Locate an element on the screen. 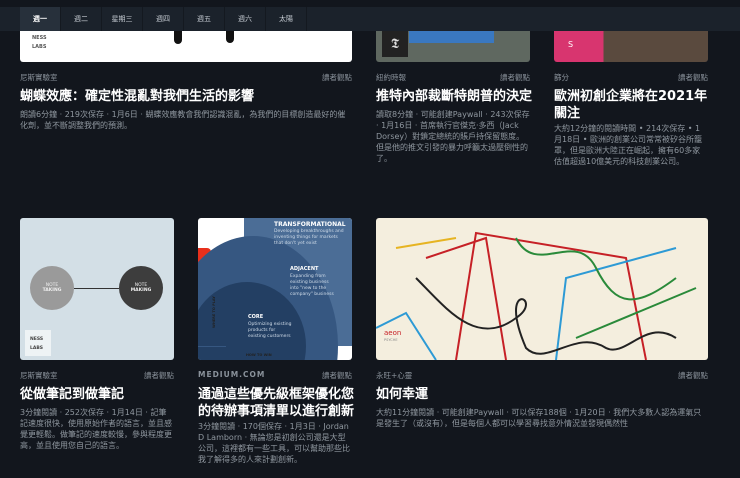  sifted-logo: S is located at coordinates (571, 44).